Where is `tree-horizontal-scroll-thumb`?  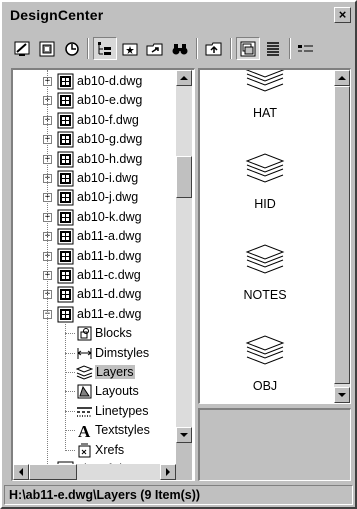
tree-horizontal-scroll-thumb is located at coordinates (53, 472).